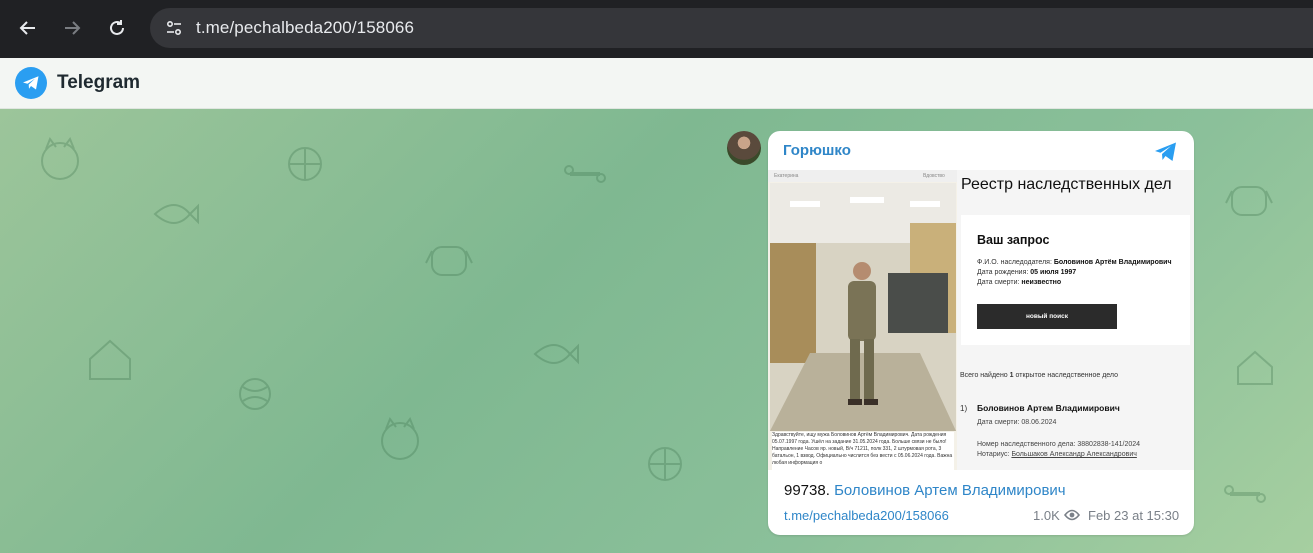  I want to click on result-name: Боловинов Артем Владимирович, so click(1048, 408).